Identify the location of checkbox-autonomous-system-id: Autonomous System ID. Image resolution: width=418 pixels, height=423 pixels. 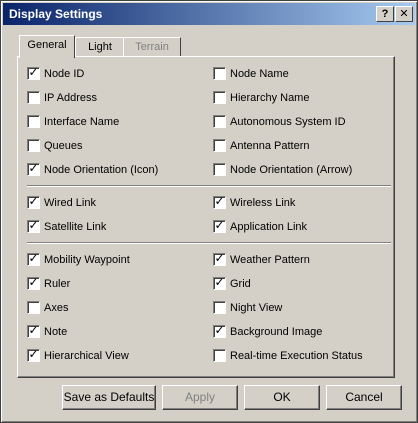
(279, 121).